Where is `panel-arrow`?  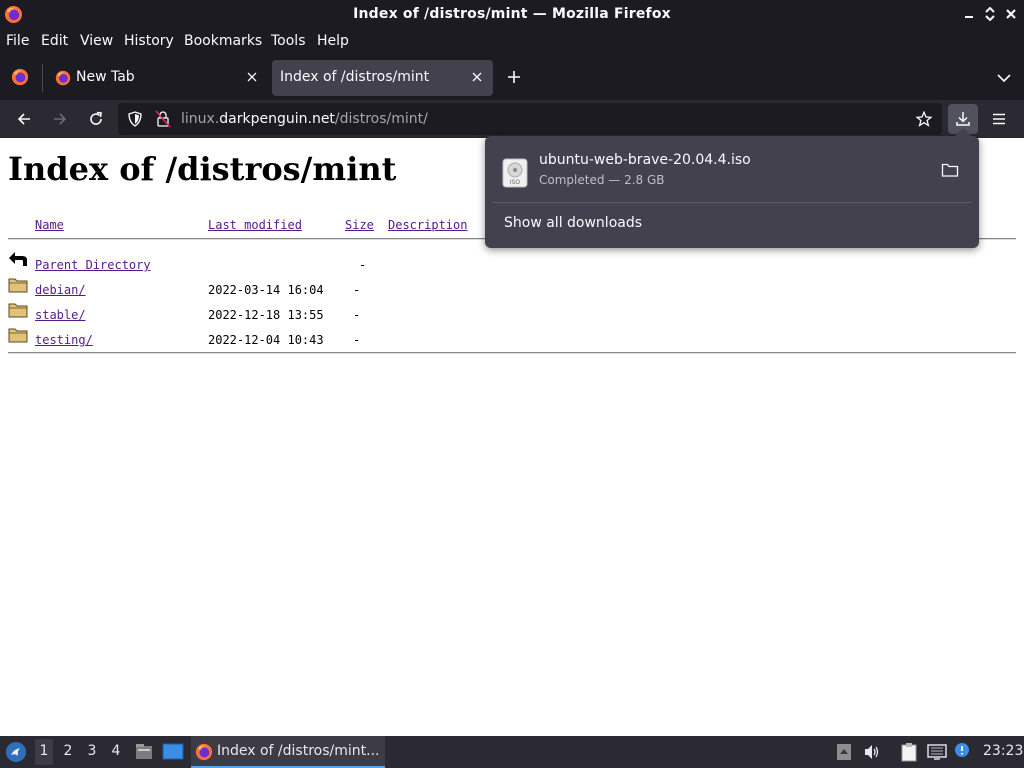
panel-arrow is located at coordinates (963, 132).